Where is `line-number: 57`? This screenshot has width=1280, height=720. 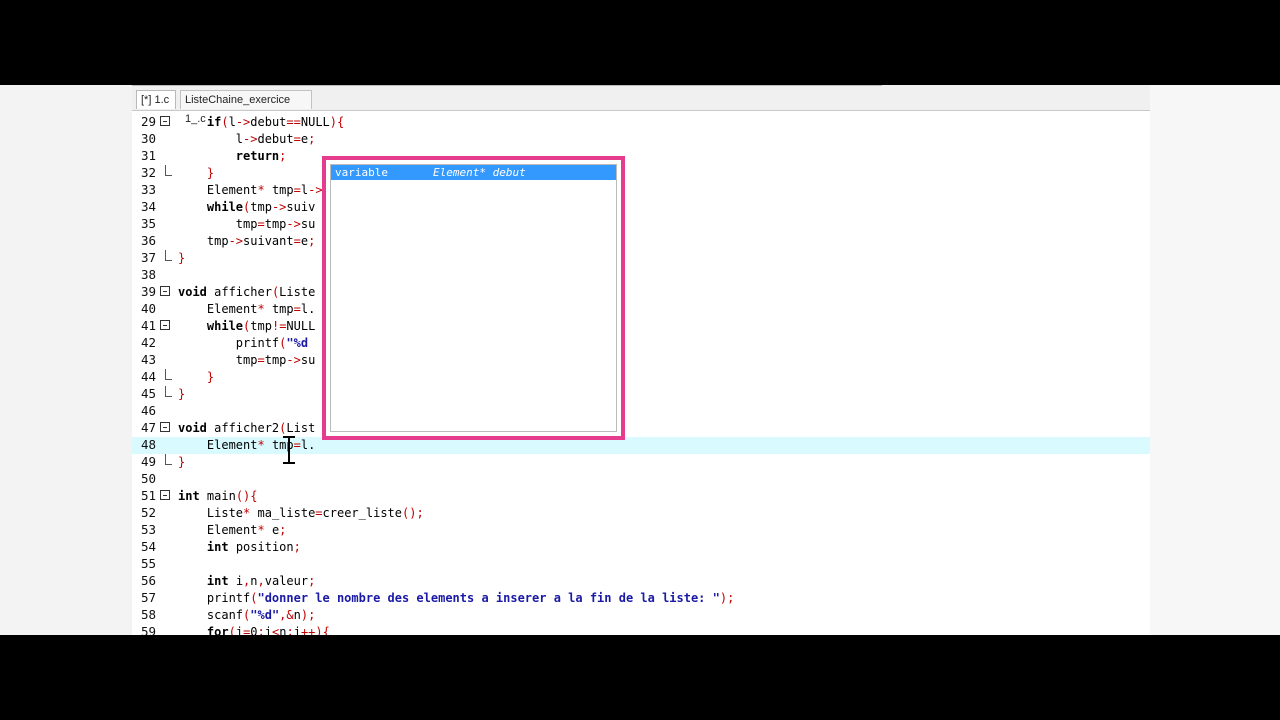 line-number: 57 is located at coordinates (148, 597).